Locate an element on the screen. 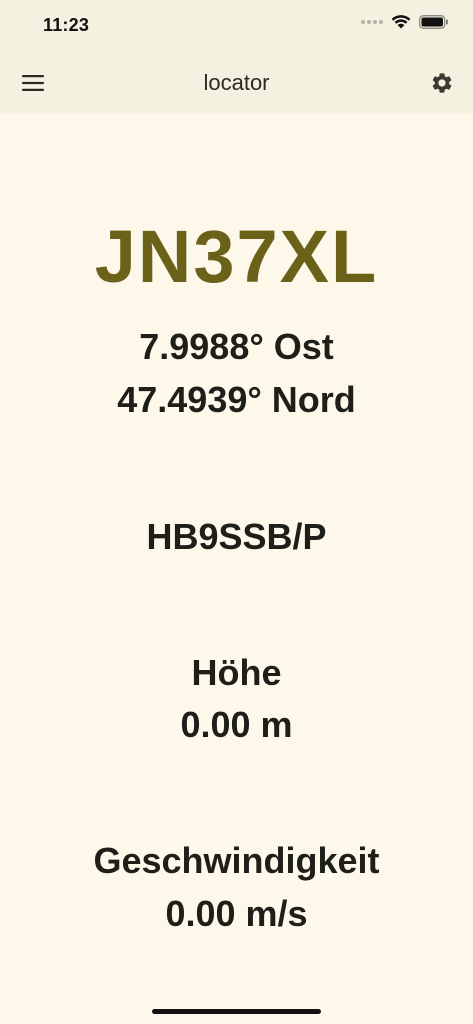 Image resolution: width=473 pixels, height=1024 pixels. speed-label: Geschwindigkeit is located at coordinates (236, 860).